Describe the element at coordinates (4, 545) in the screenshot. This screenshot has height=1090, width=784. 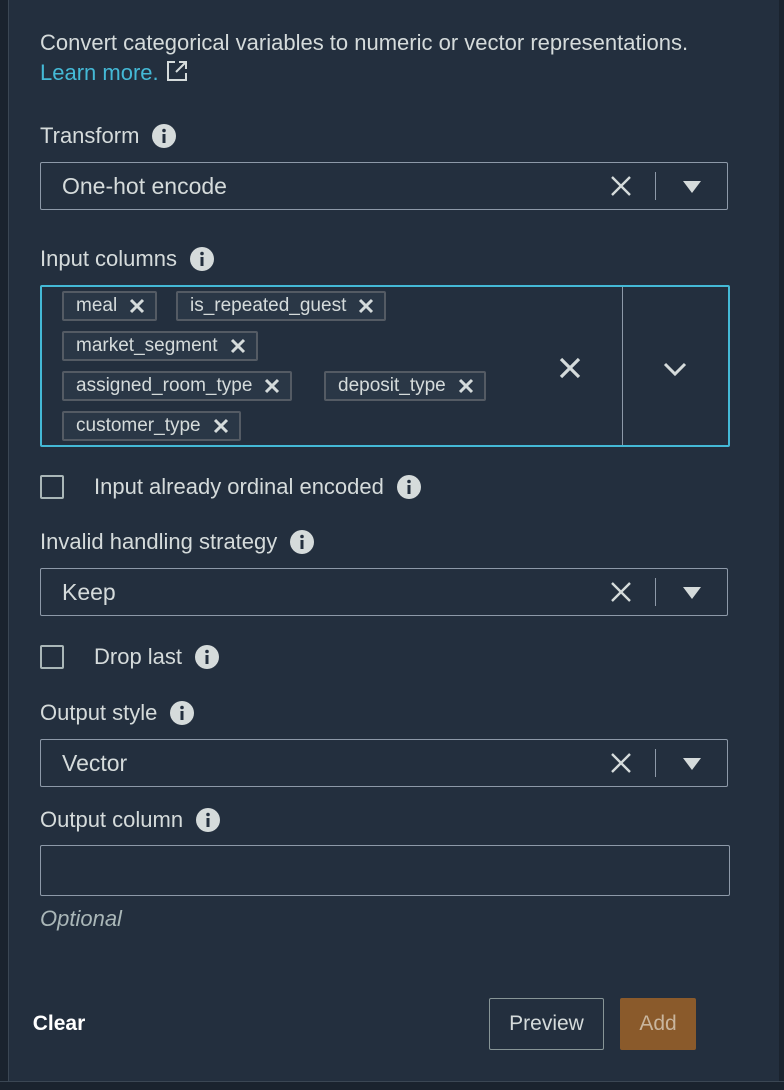
I see `left-panel-edge` at that location.